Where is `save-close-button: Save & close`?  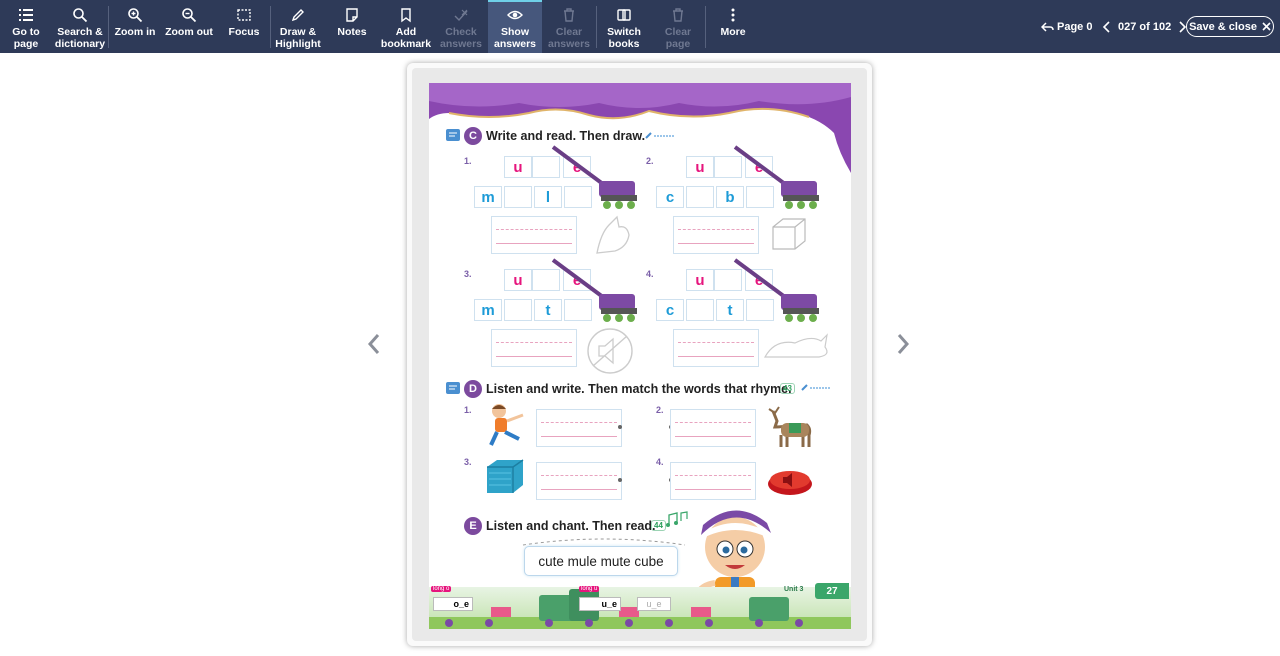 save-close-button: Save & close is located at coordinates (1230, 26).